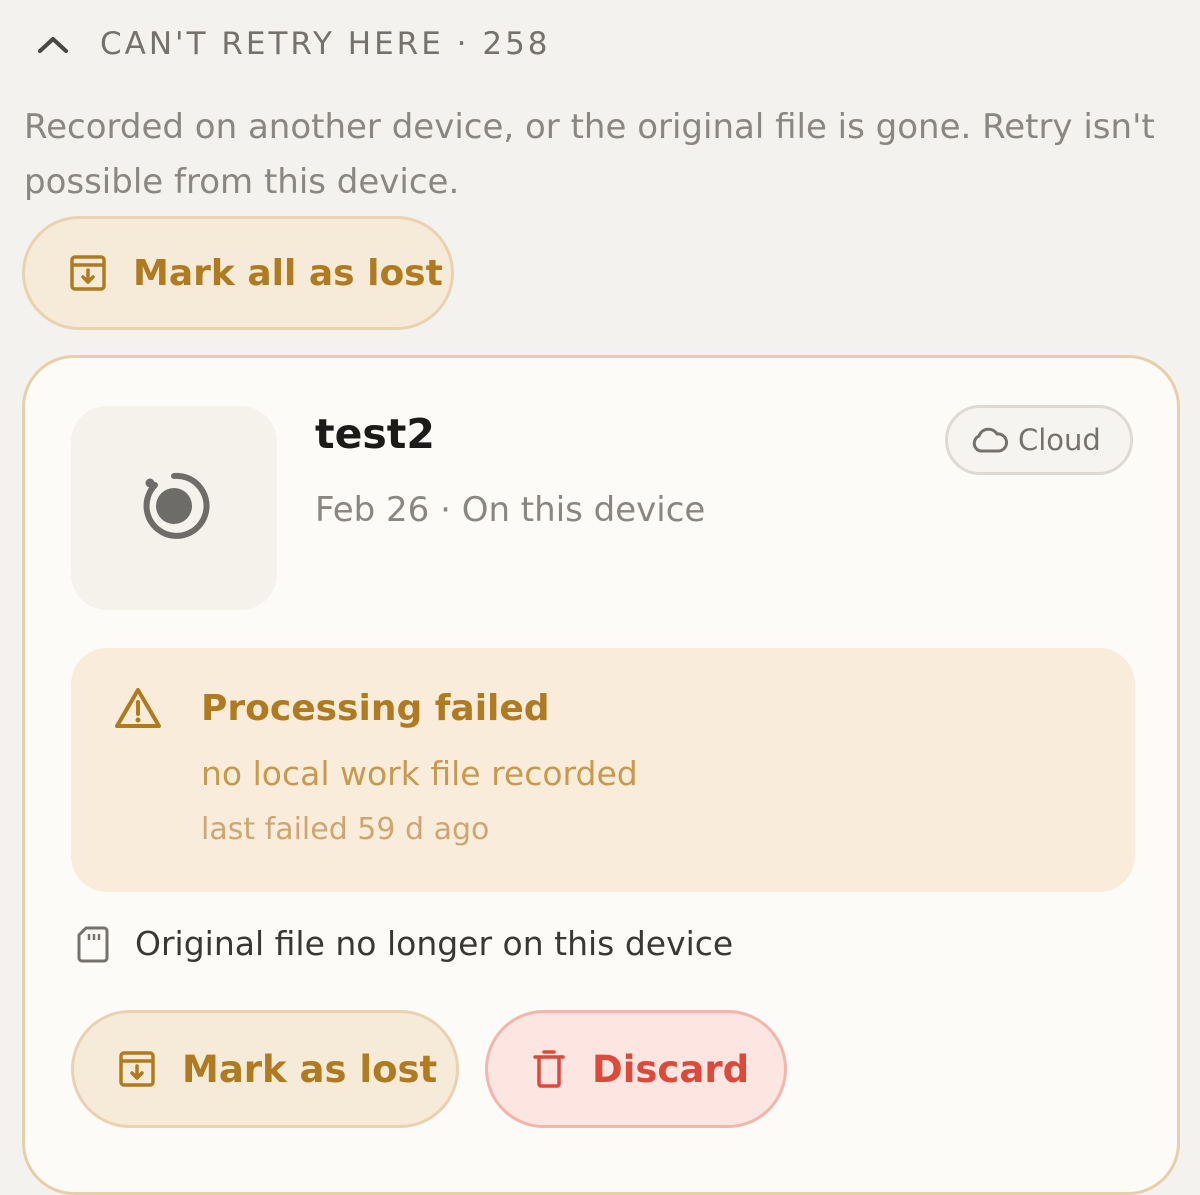  Describe the element at coordinates (345, 829) in the screenshot. I see `failure-timestamp: last failed 59 d ago` at that location.